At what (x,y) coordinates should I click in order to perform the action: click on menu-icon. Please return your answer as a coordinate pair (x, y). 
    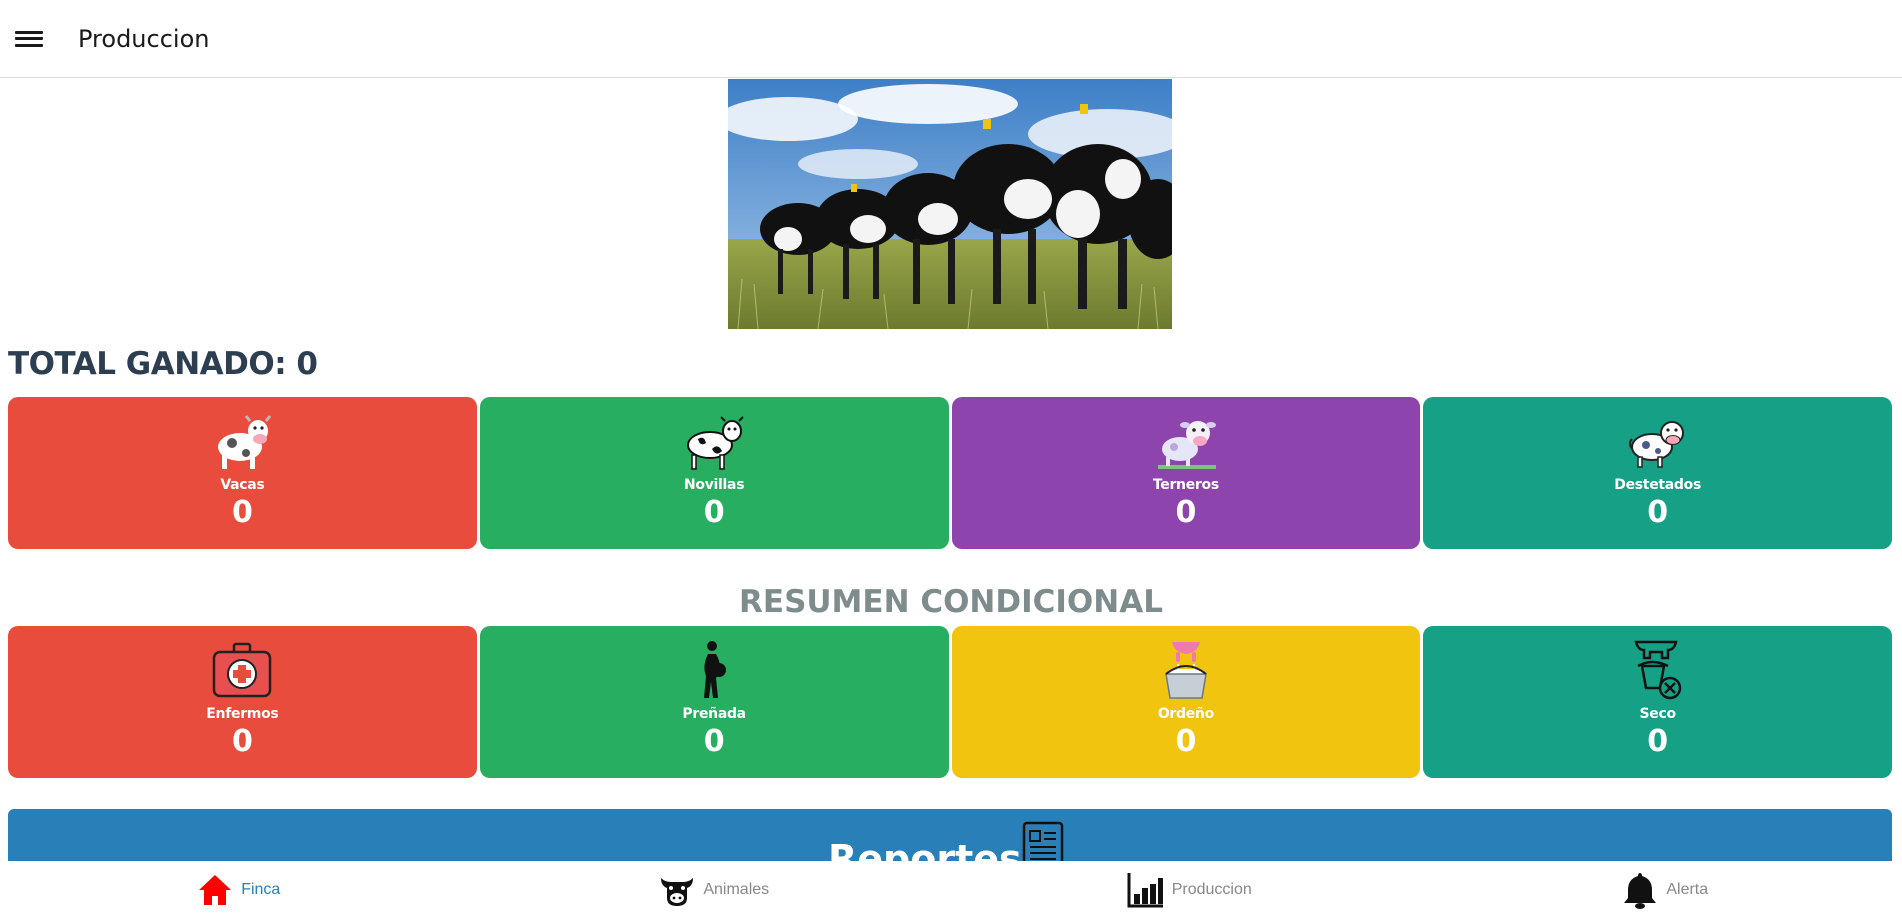
    Looking at the image, I should click on (29, 39).